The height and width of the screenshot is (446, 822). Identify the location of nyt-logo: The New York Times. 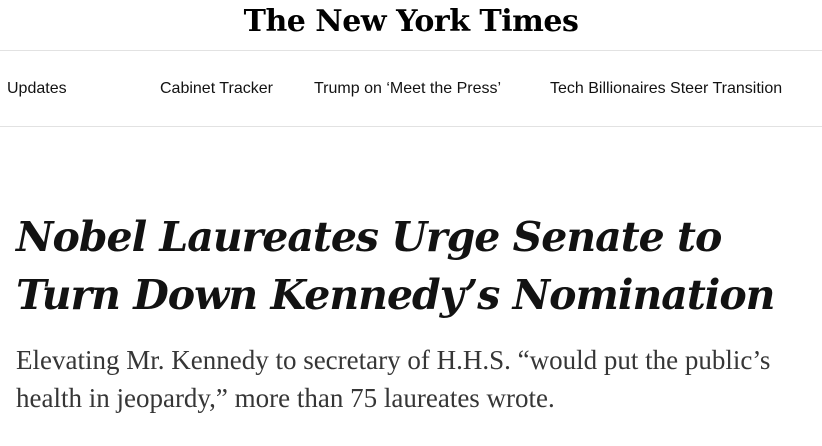
(411, 22).